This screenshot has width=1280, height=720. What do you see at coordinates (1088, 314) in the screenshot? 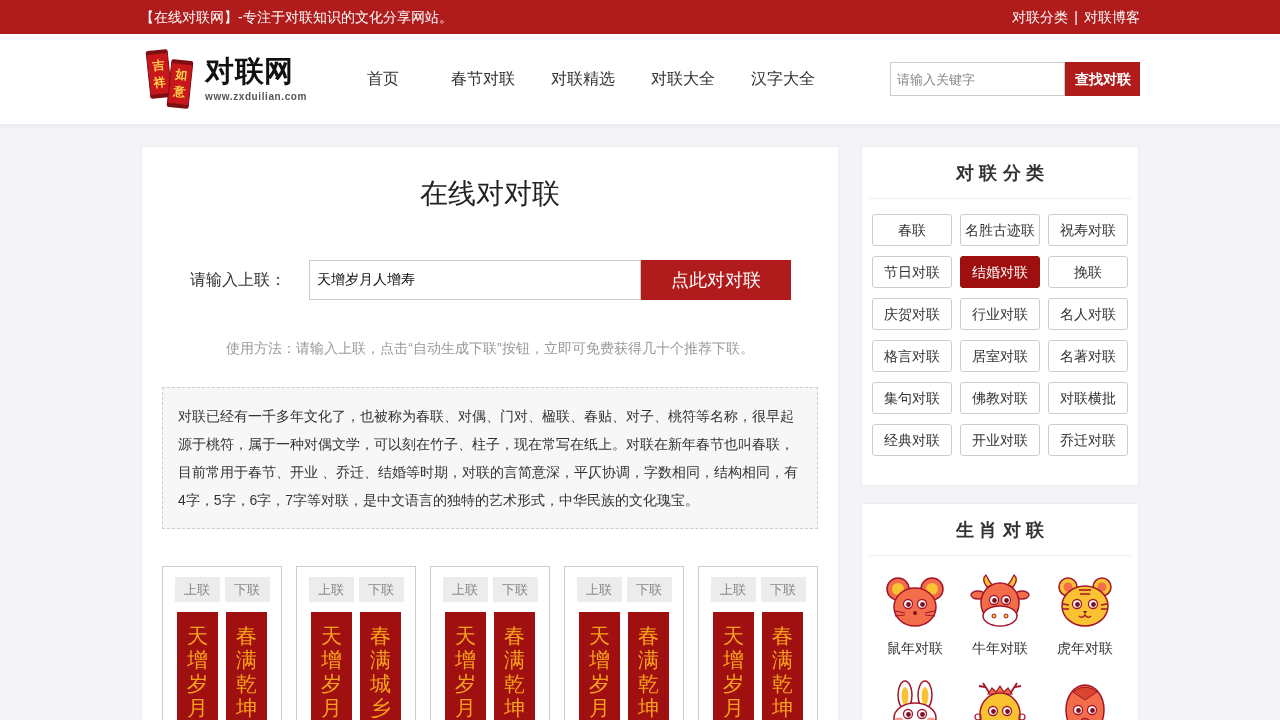
I see `category-button: 名人对联` at bounding box center [1088, 314].